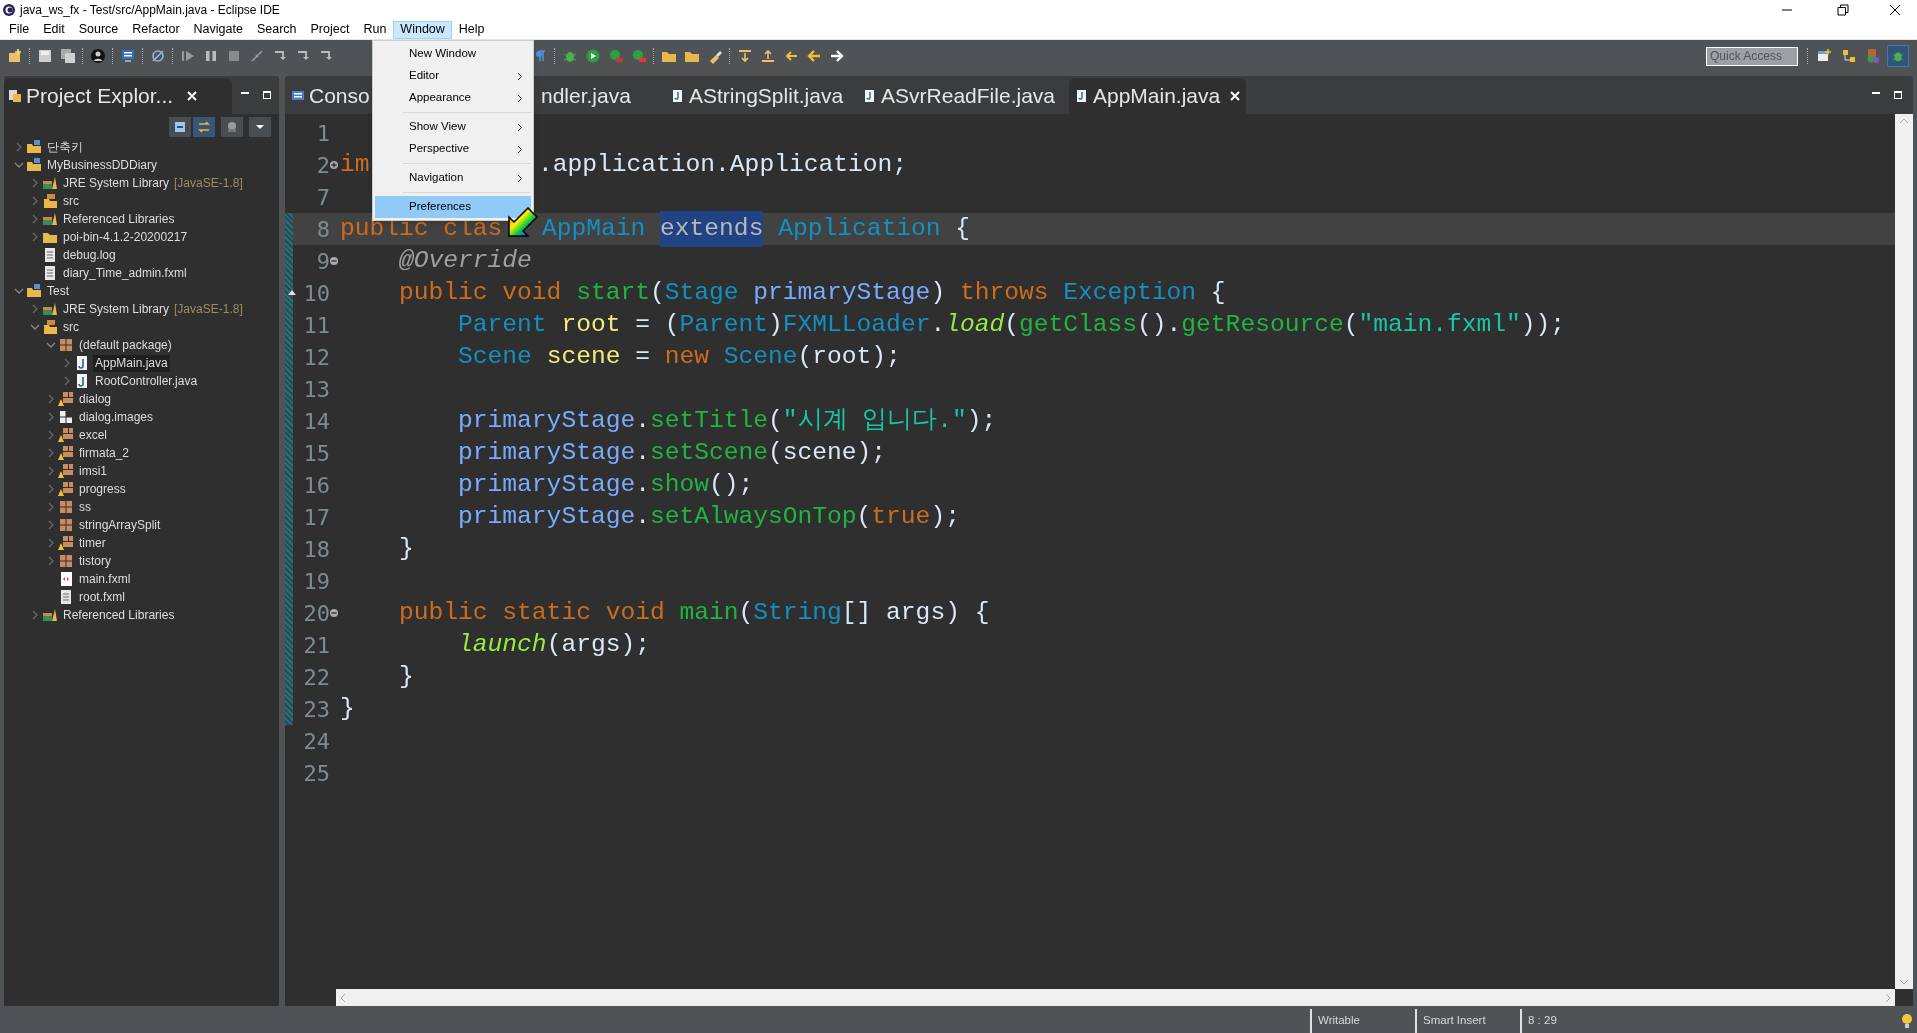 The width and height of the screenshot is (1917, 1033). I want to click on line-number: 1, so click(323, 133).